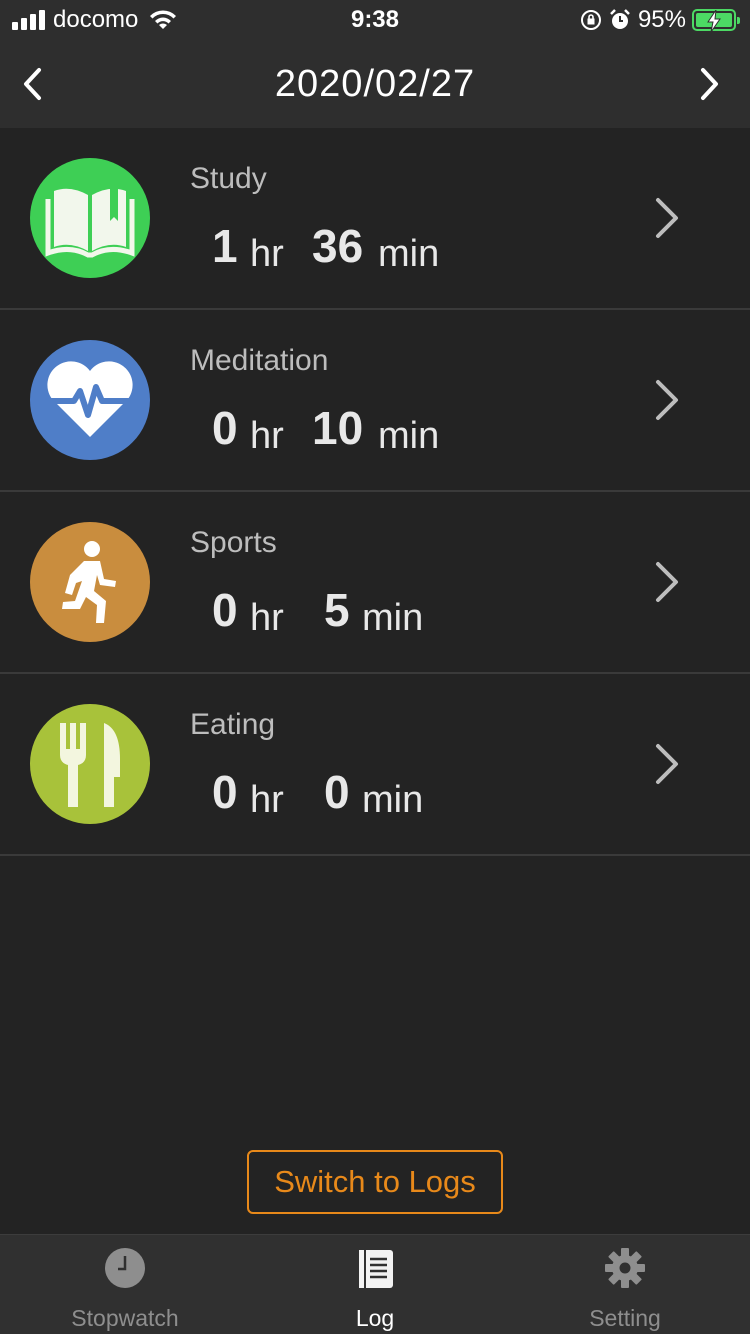  What do you see at coordinates (375, 765) in the screenshot?
I see `activity-row-eating: Eating 0 hr 0 min` at bounding box center [375, 765].